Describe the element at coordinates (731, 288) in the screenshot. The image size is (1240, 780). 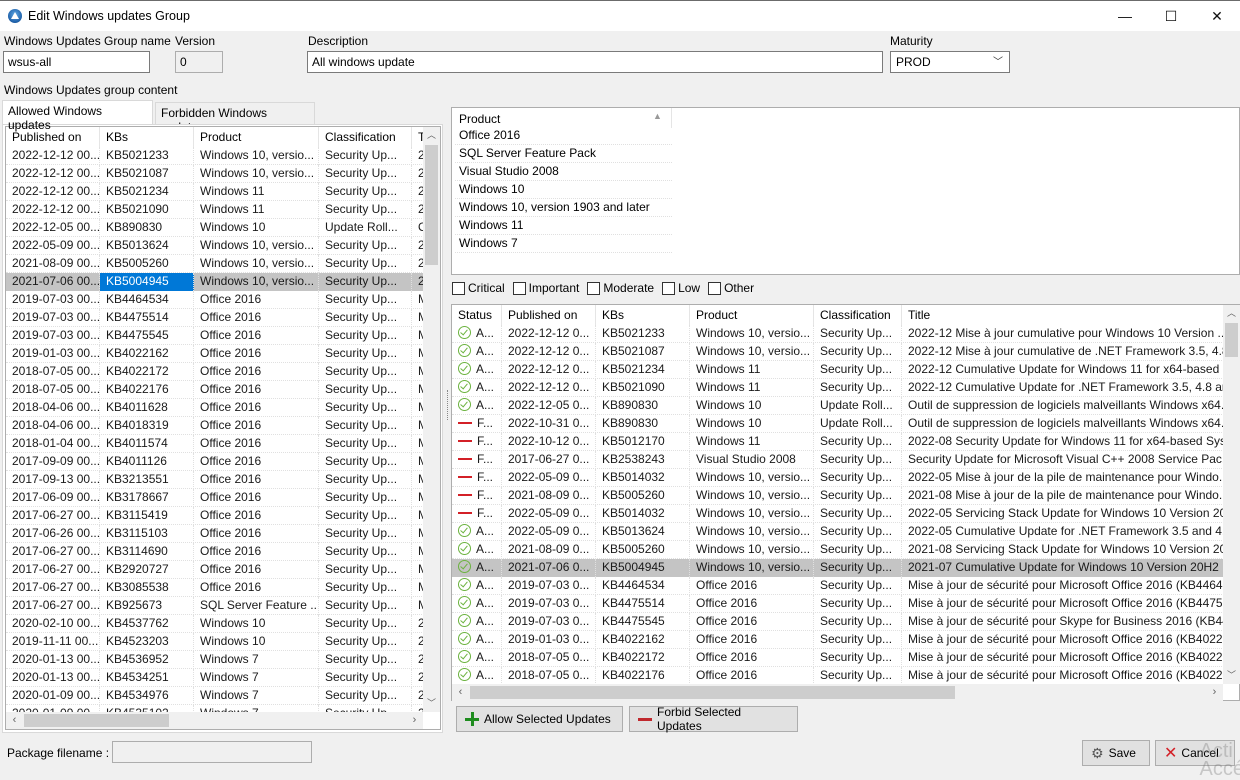
I see `severity-checkbox-other: Other` at that location.